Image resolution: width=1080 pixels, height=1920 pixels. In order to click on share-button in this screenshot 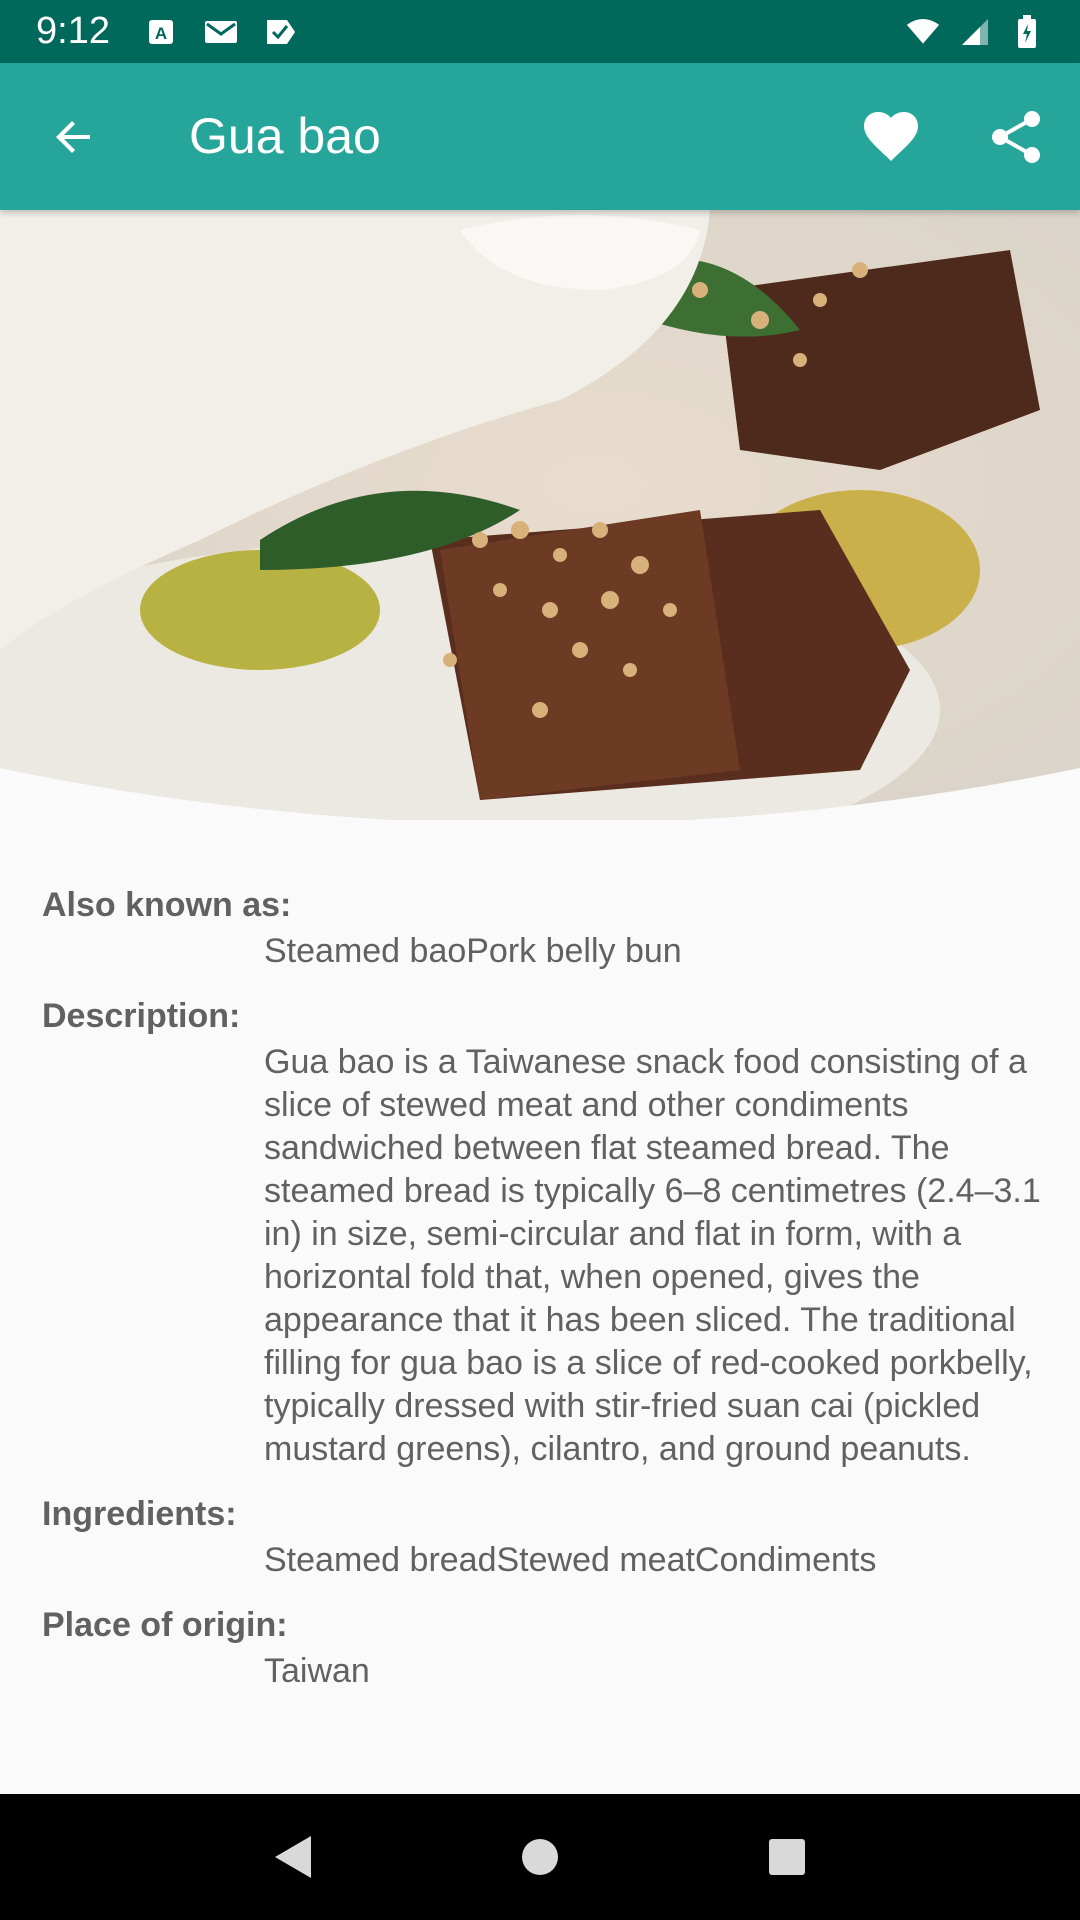, I will do `click(1016, 137)`.